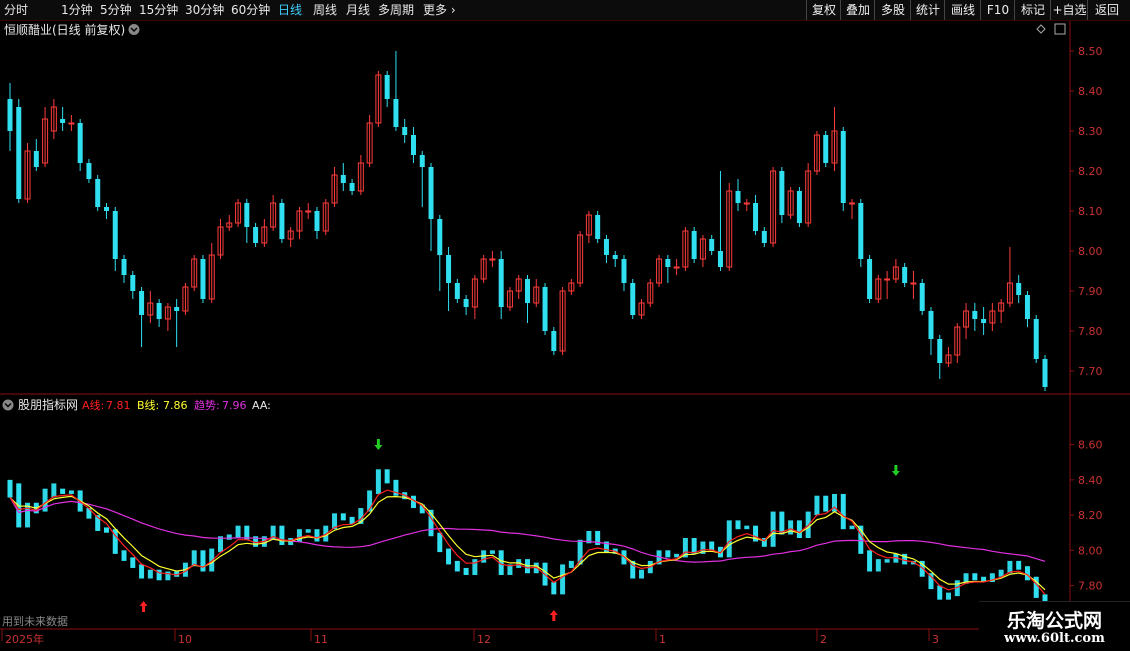 The width and height of the screenshot is (1130, 651). I want to click on watermark-line2: www.60lt.com, so click(1054, 638).